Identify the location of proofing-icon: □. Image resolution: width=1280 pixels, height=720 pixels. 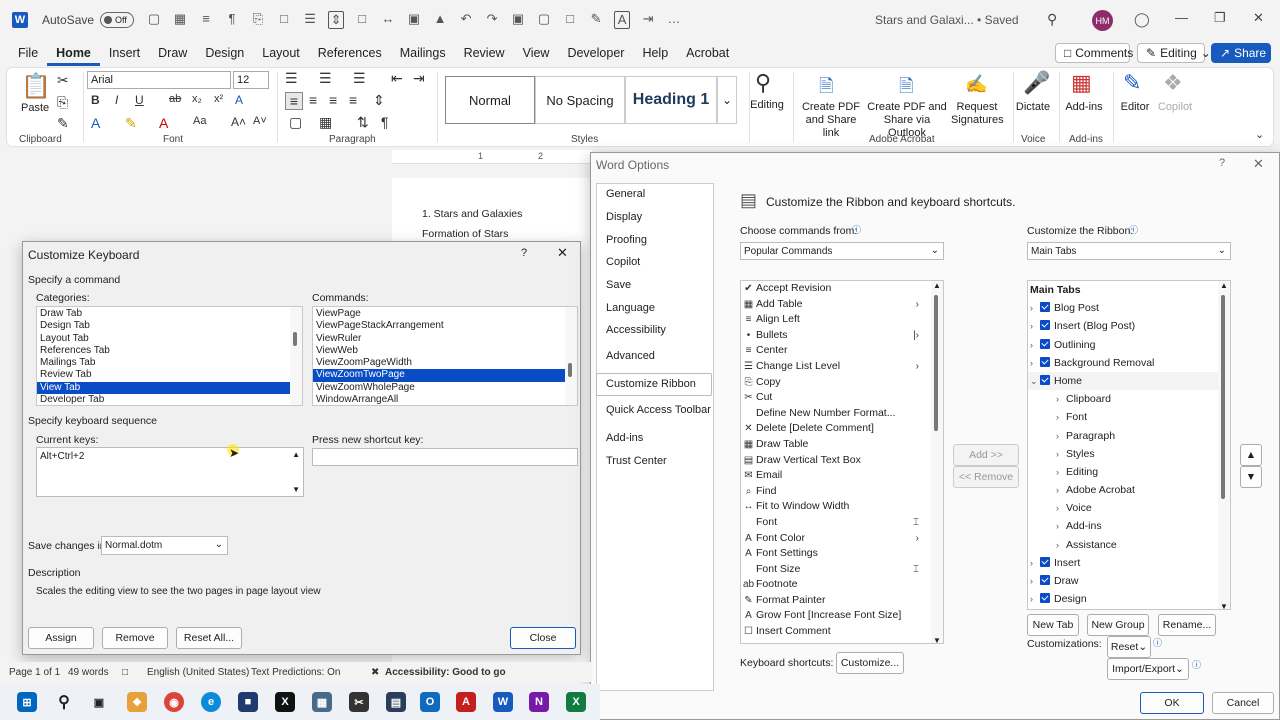
(125, 672).